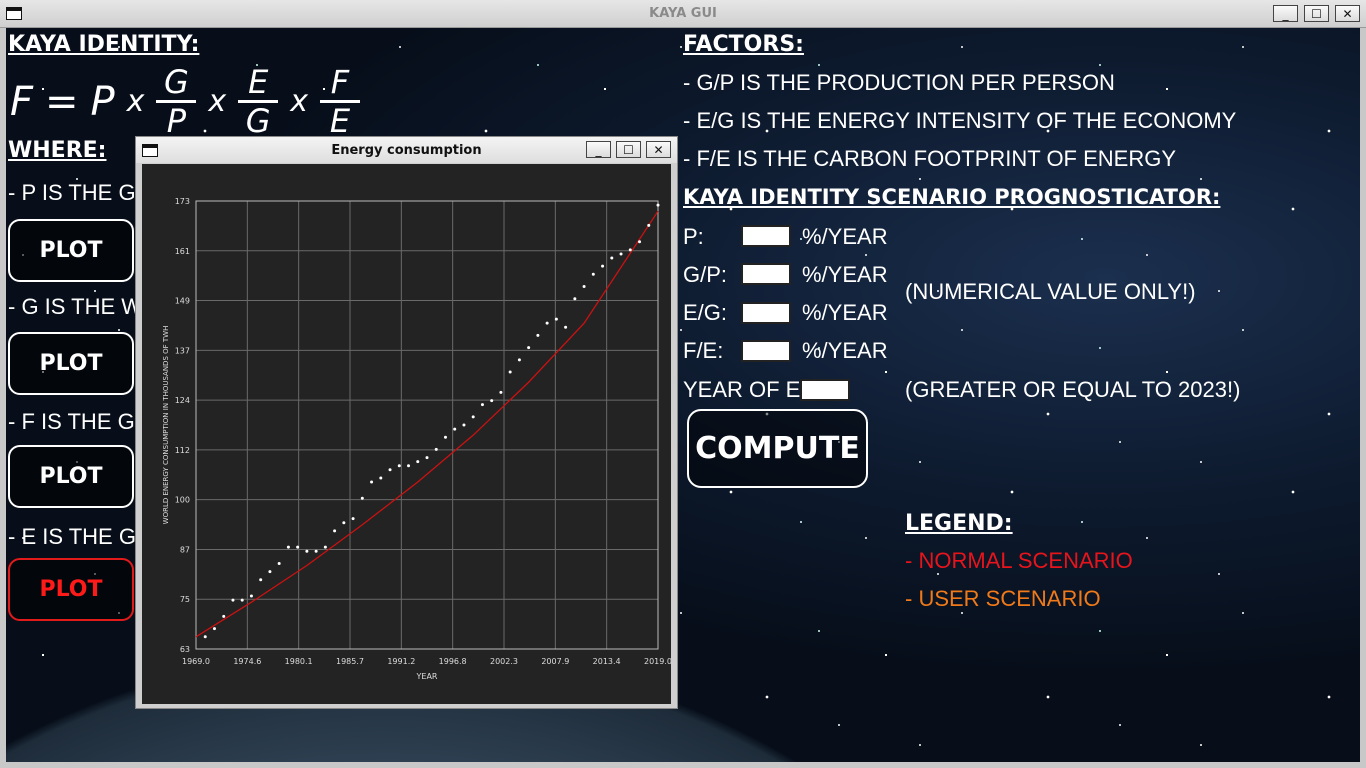 This screenshot has height=768, width=1366. I want to click on chart-maximize-button: ☐, so click(628, 149).